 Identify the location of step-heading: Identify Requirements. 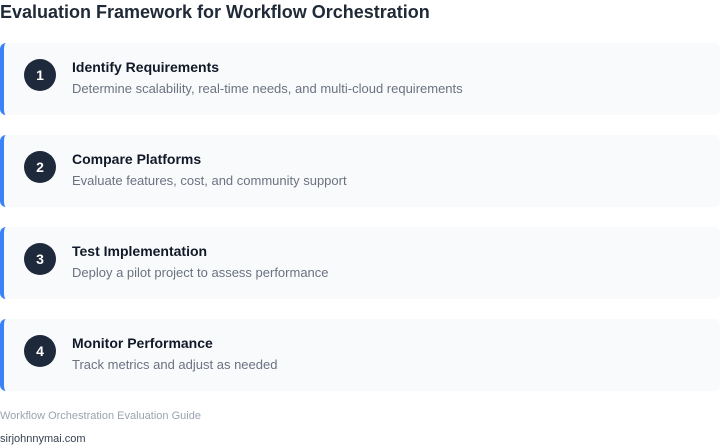
(146, 67).